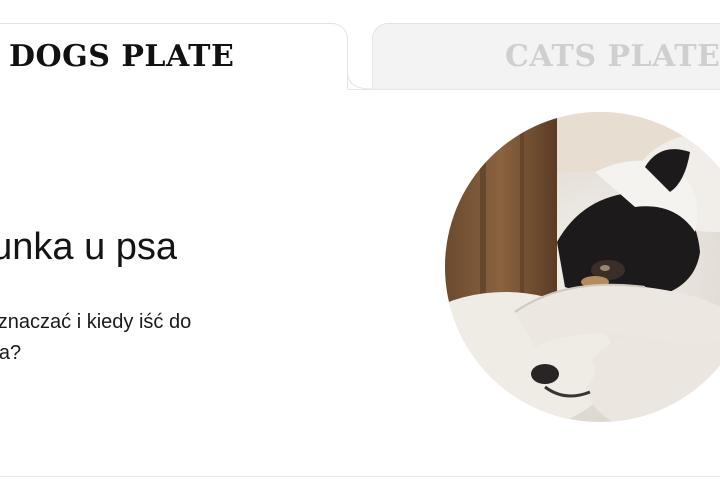 This screenshot has width=720, height=500. I want to click on tab-dogs-plate: DOGS PLATE, so click(174, 56).